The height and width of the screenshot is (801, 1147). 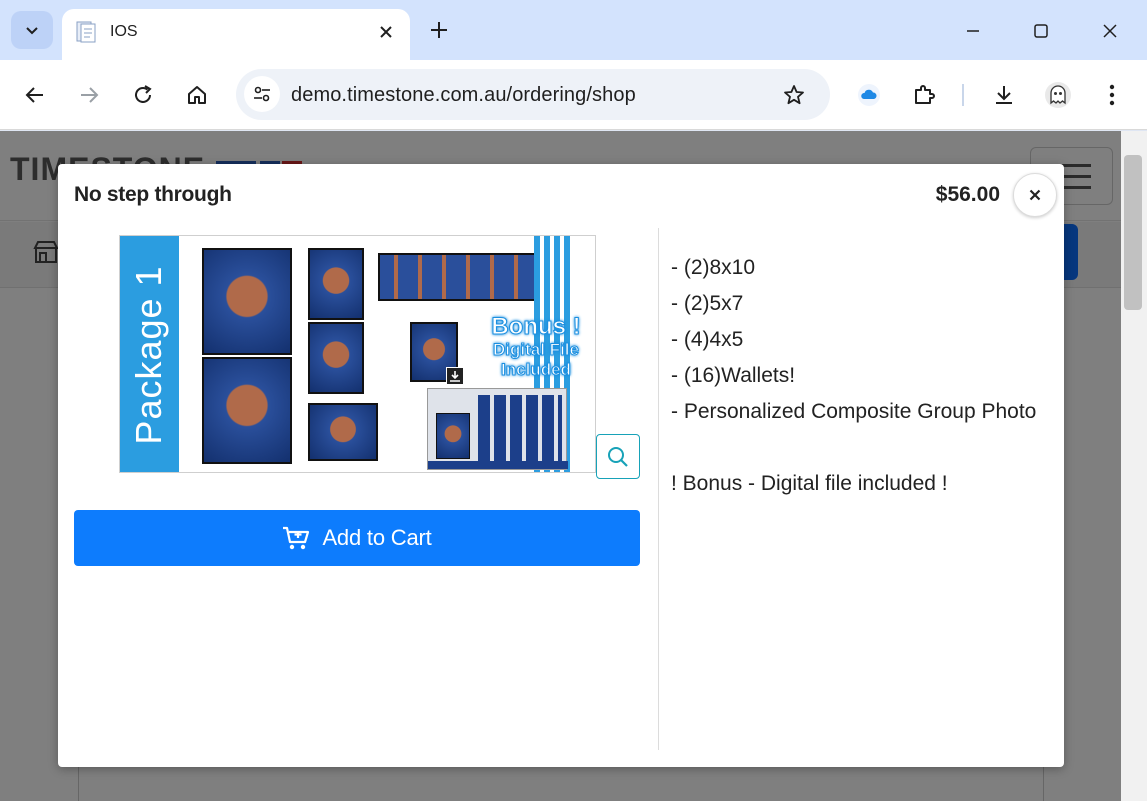 What do you see at coordinates (536, 326) in the screenshot?
I see `bonus-line-1: Bonus !` at bounding box center [536, 326].